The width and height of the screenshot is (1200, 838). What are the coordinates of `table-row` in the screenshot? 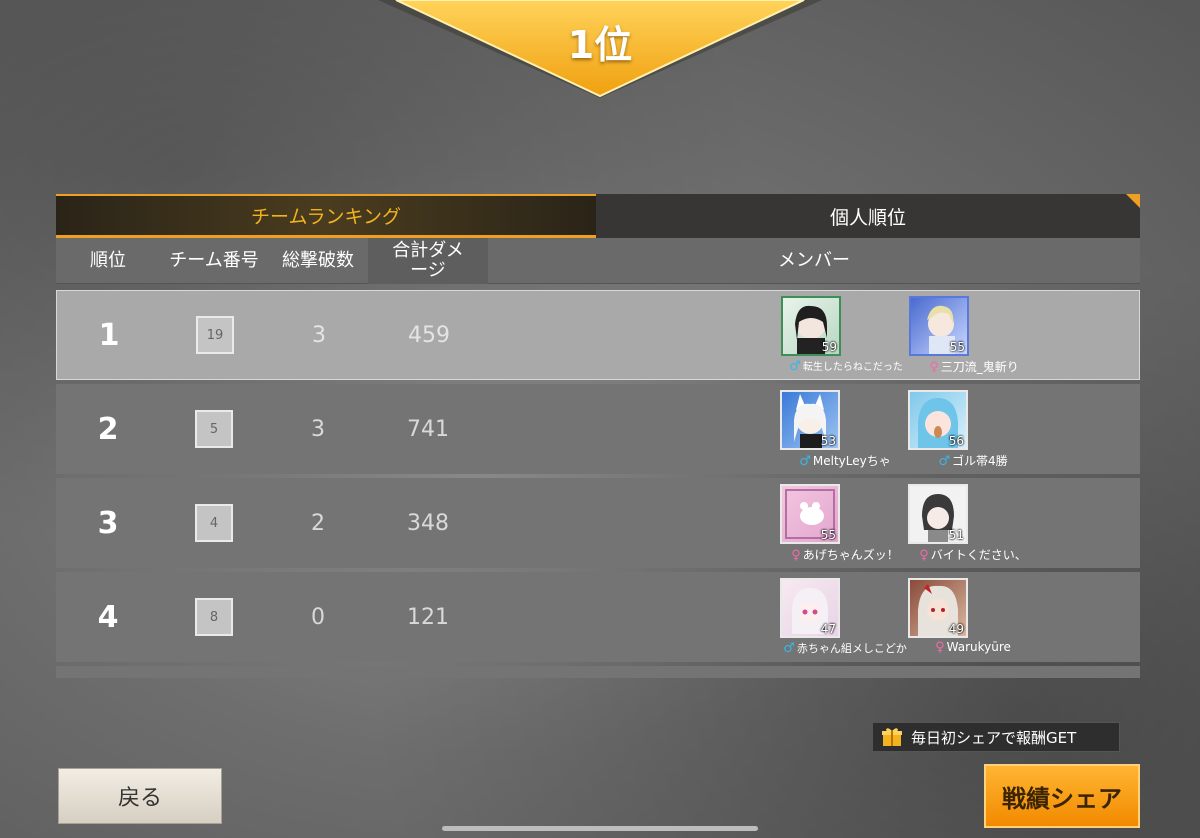 It's located at (598, 672).